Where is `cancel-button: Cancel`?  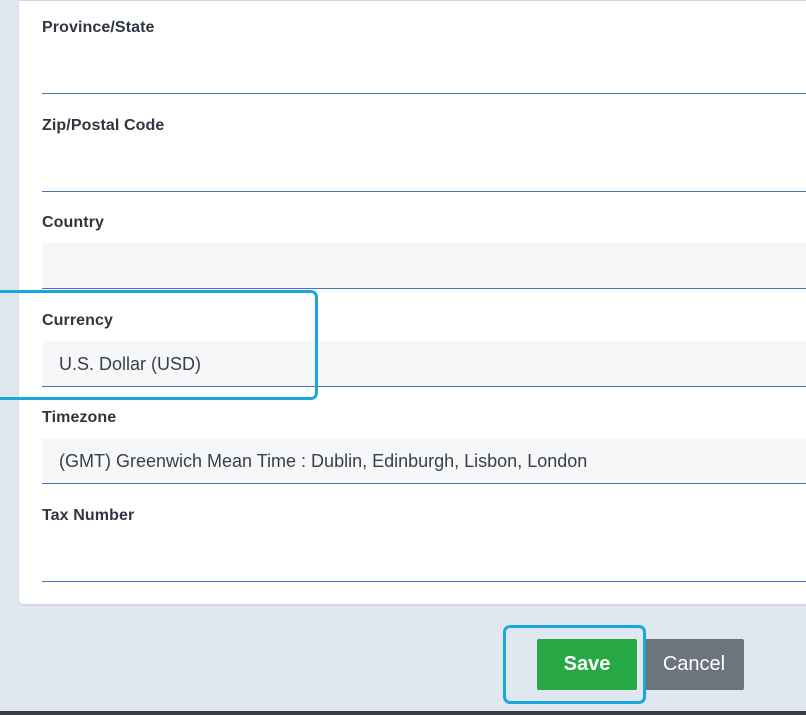 cancel-button: Cancel is located at coordinates (694, 664).